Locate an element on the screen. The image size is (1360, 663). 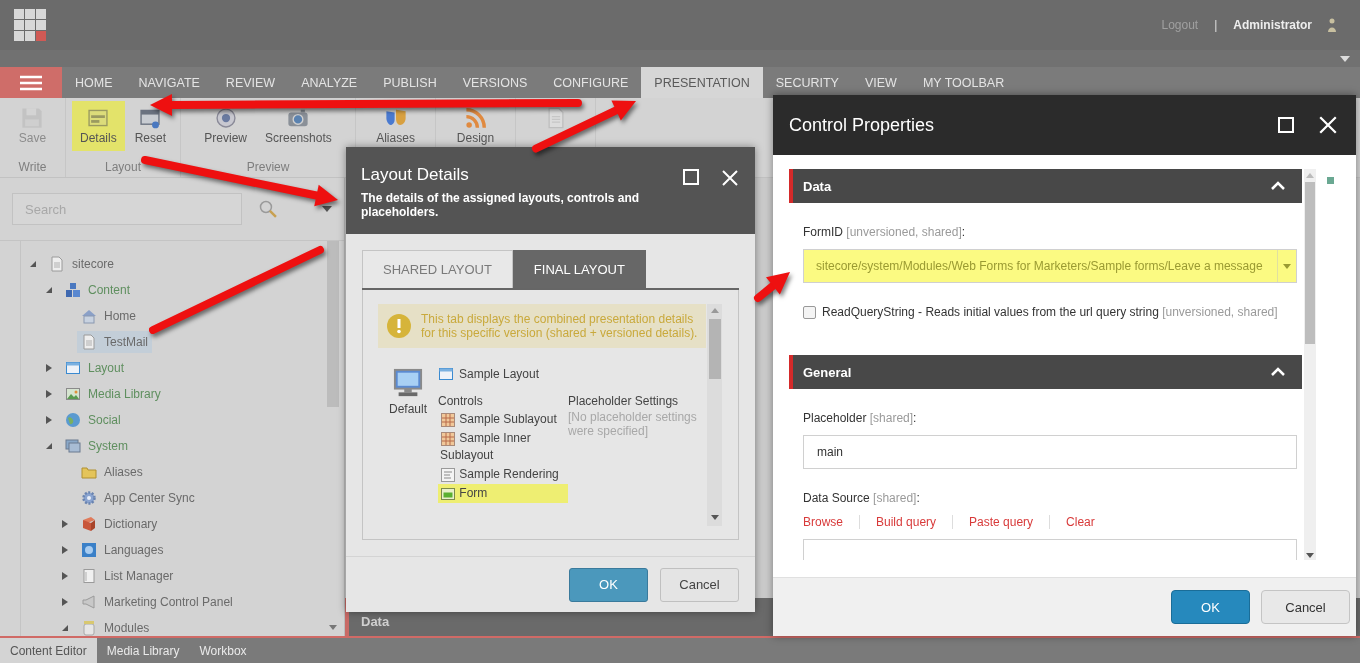
tree-item: Aliases is located at coordinates (112, 472).